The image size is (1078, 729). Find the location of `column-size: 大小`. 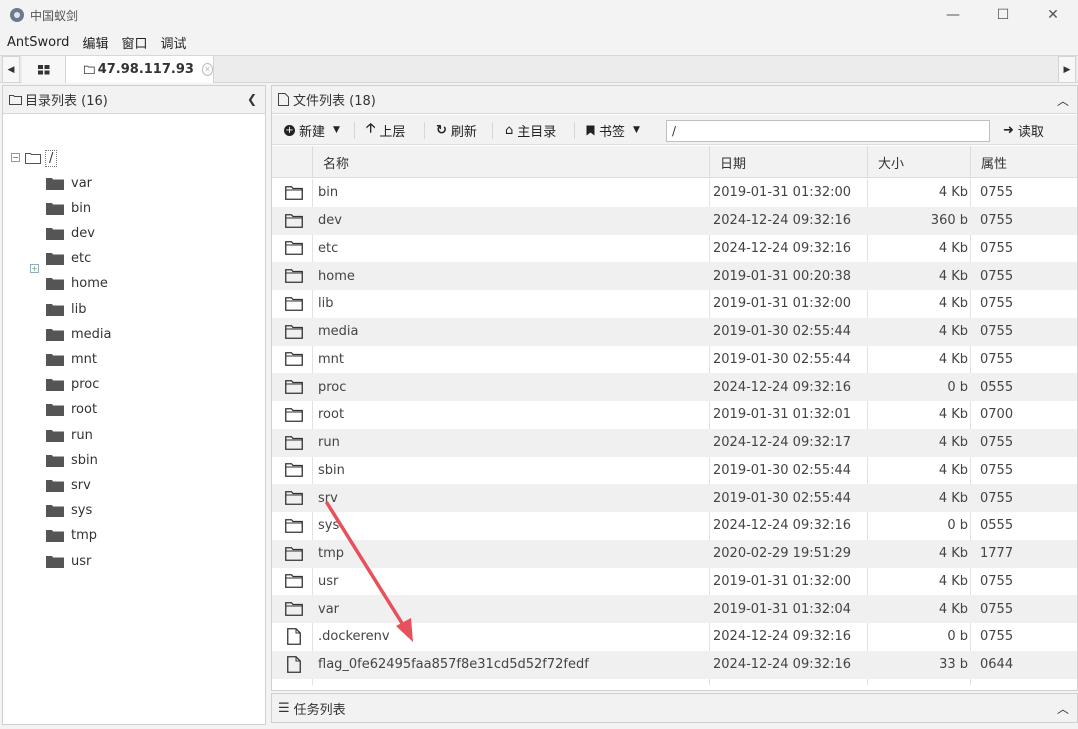

column-size: 大小 is located at coordinates (918, 162).